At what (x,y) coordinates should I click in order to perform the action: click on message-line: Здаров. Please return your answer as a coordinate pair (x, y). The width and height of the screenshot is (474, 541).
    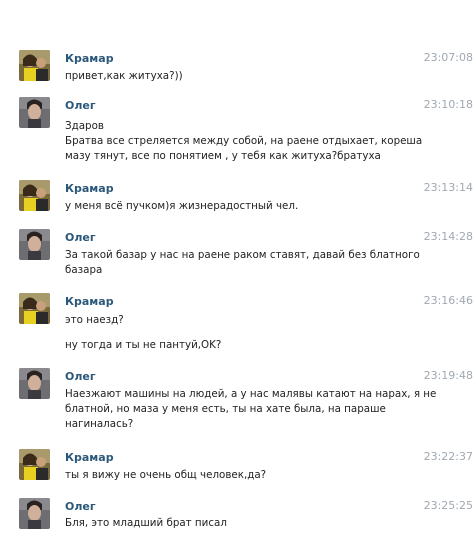
    Looking at the image, I should click on (84, 126).